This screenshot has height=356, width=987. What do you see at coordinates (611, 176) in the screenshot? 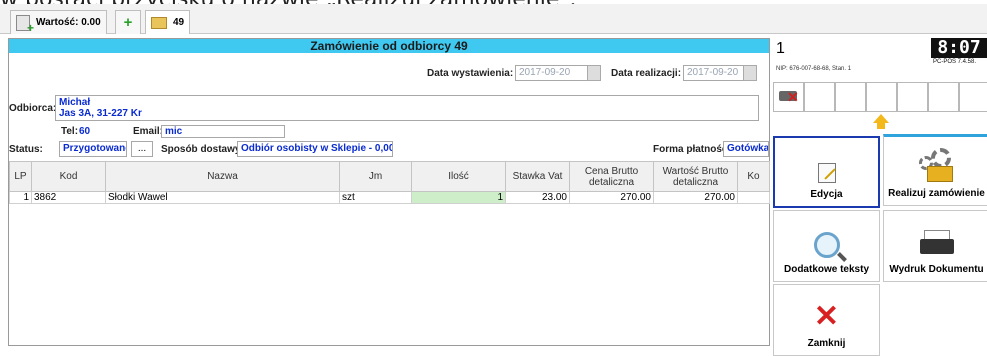
I see `col-header-cena: Cena Brutto detaliczna` at bounding box center [611, 176].